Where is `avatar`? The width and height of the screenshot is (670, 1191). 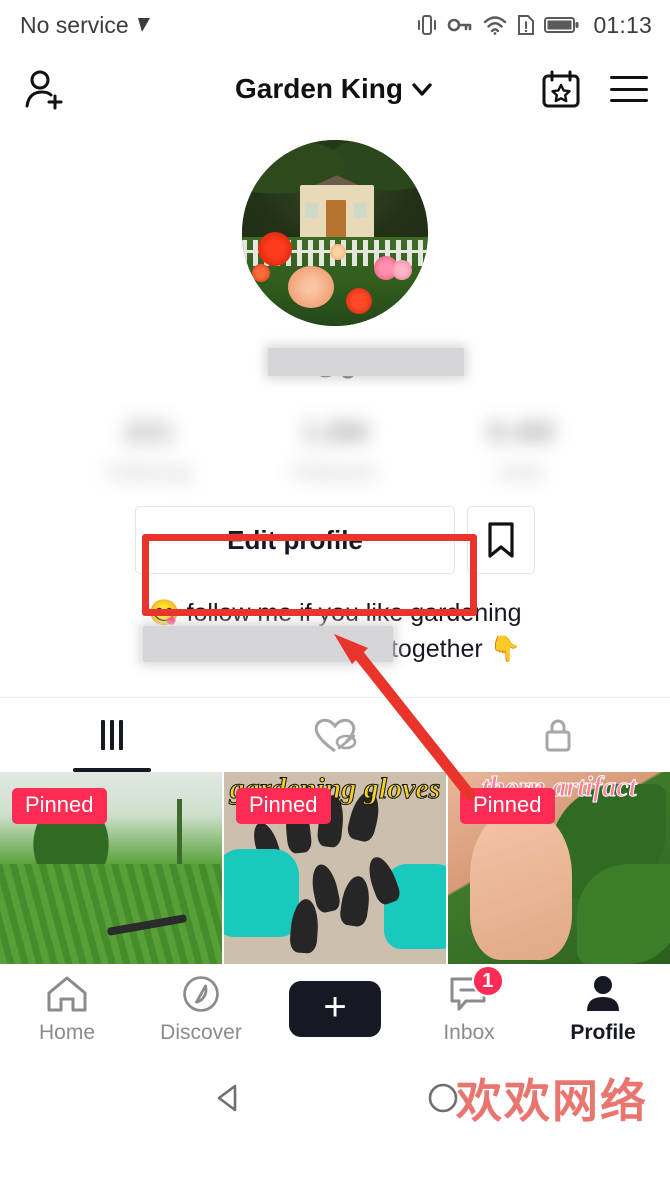 avatar is located at coordinates (335, 233).